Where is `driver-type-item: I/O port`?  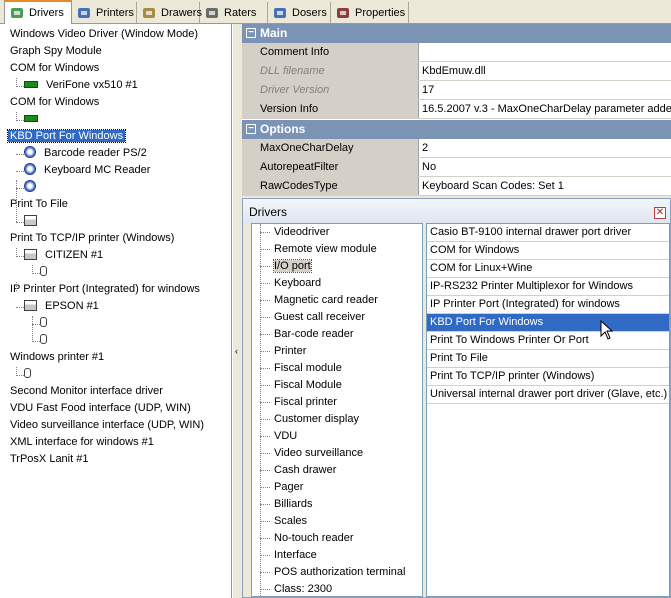 driver-type-item: I/O port is located at coordinates (282, 266).